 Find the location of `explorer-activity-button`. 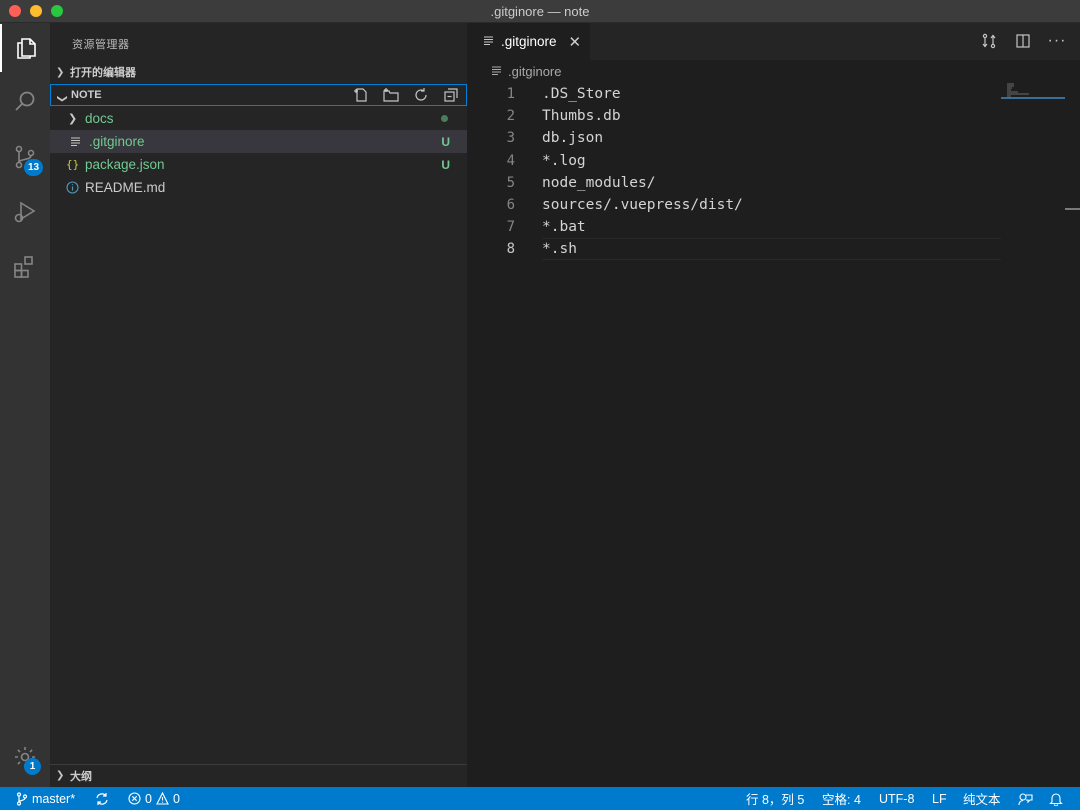

explorer-activity-button is located at coordinates (25, 48).